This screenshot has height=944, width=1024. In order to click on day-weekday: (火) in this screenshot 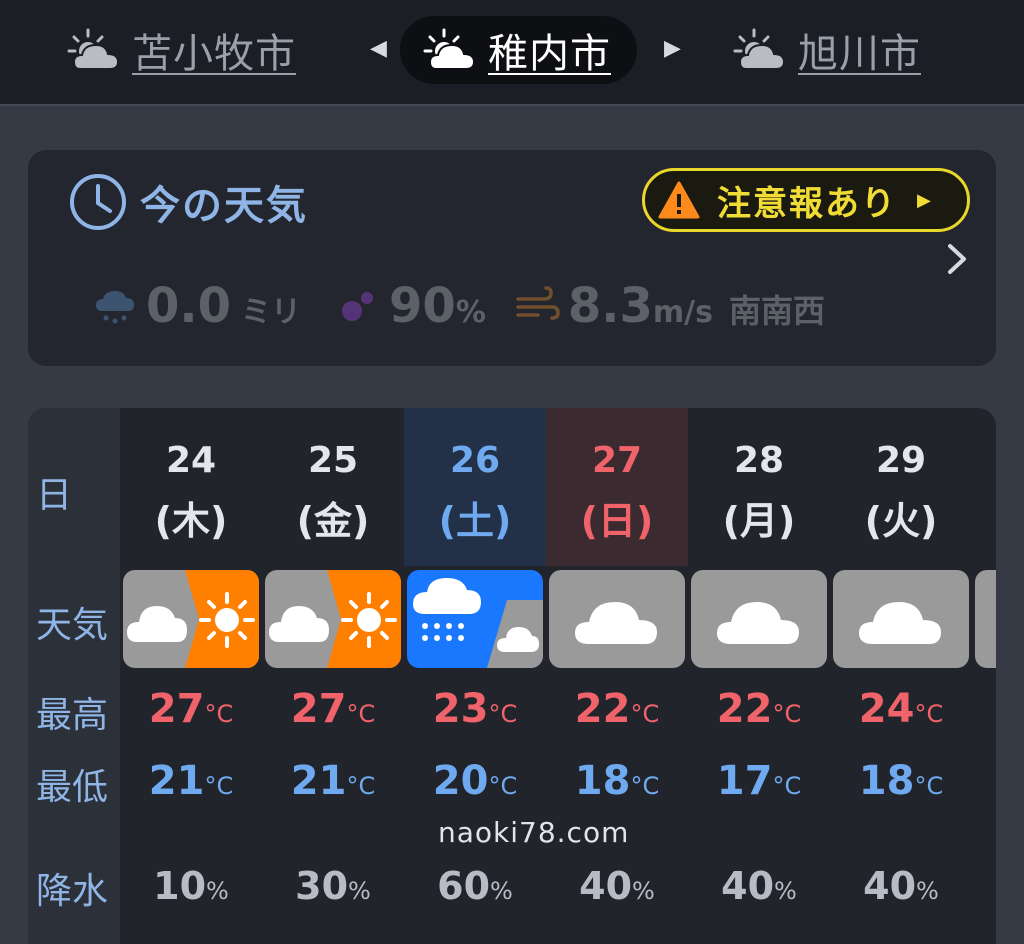, I will do `click(901, 521)`.